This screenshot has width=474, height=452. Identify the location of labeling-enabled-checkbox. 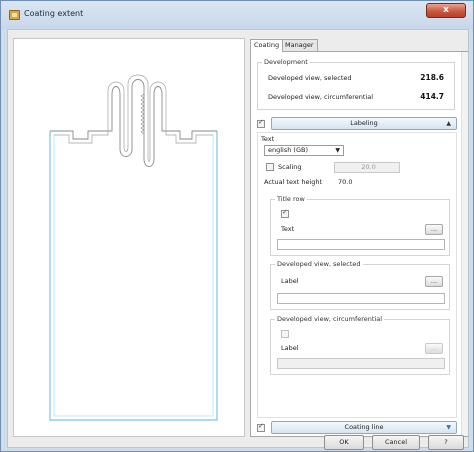
(261, 123).